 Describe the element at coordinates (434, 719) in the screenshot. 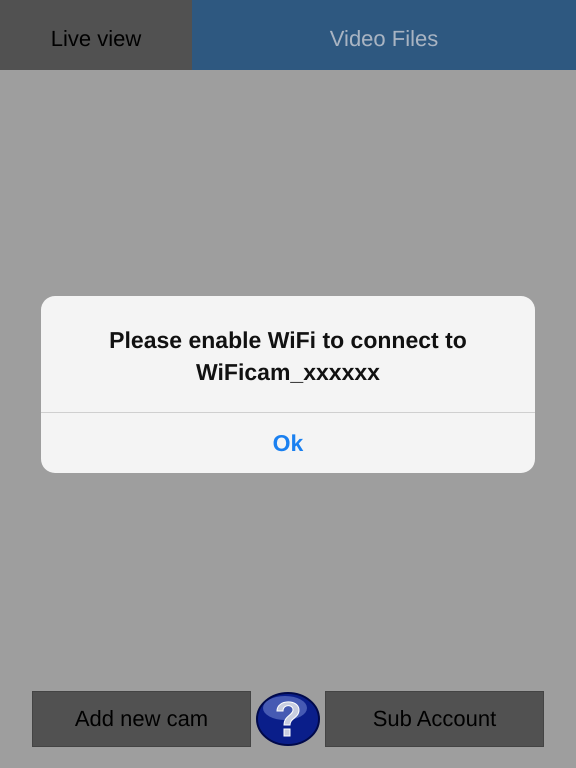

I see `sub-account-button: Sub Account` at that location.